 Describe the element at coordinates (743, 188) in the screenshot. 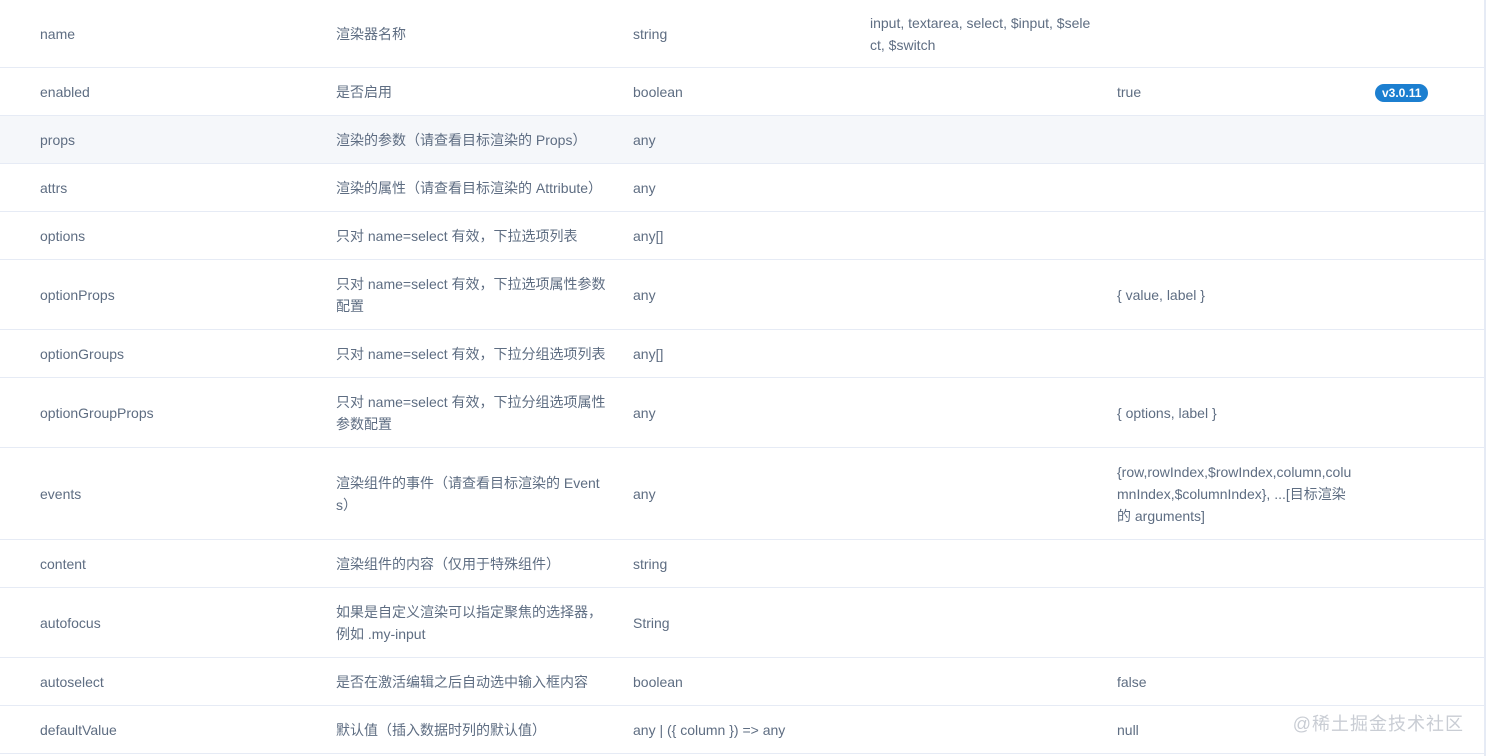

I see `table-row: attrs 渲染的属性（请查看目标渲染的 Attribute） any` at that location.